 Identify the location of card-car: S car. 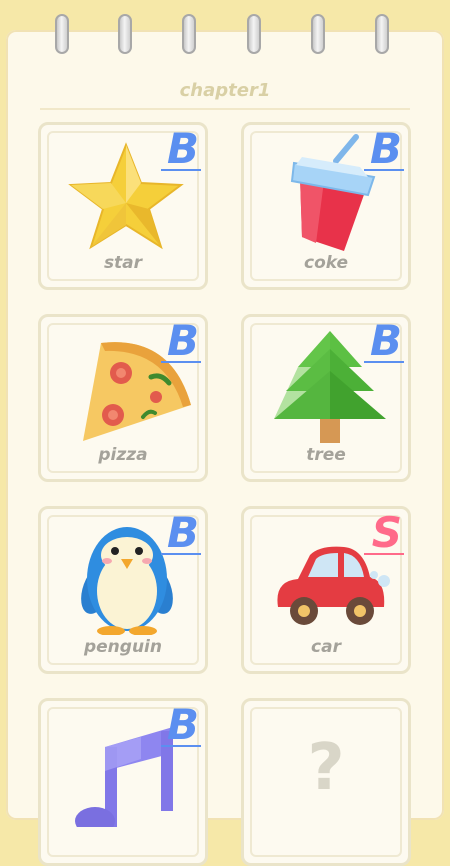
(326, 590).